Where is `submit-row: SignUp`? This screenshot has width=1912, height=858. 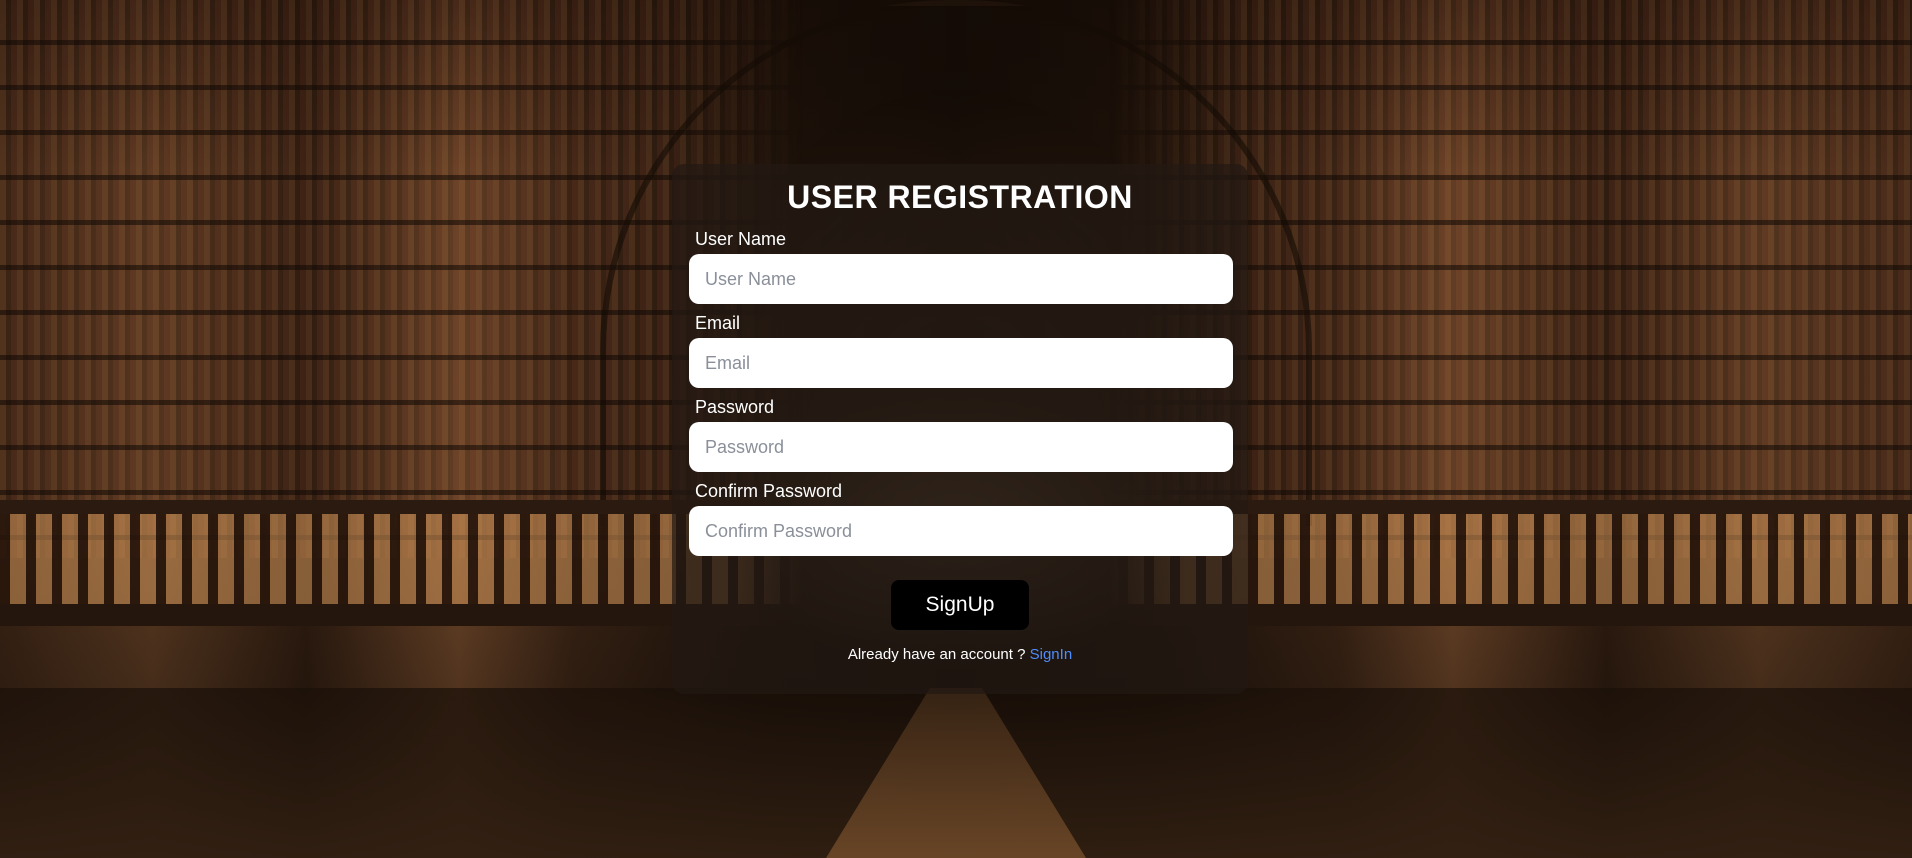 submit-row: SignUp is located at coordinates (960, 605).